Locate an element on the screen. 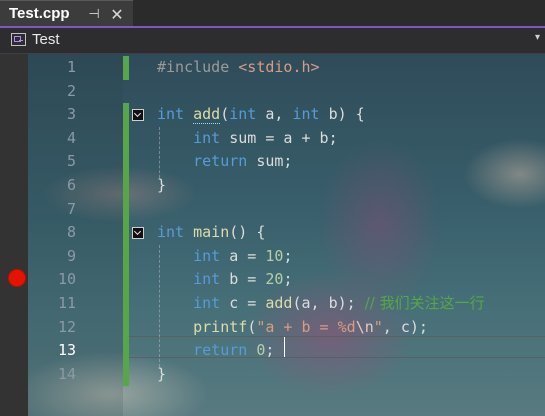  code-token: b) { is located at coordinates (342, 114).